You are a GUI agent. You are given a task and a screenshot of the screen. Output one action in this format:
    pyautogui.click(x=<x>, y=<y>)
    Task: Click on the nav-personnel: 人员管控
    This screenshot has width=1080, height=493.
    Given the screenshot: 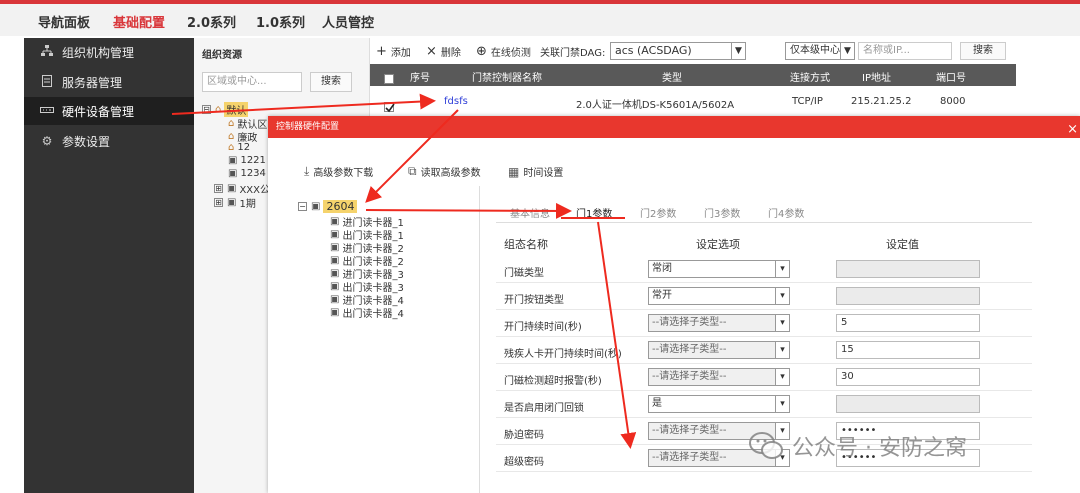 What is the action you would take?
    pyautogui.click(x=348, y=21)
    